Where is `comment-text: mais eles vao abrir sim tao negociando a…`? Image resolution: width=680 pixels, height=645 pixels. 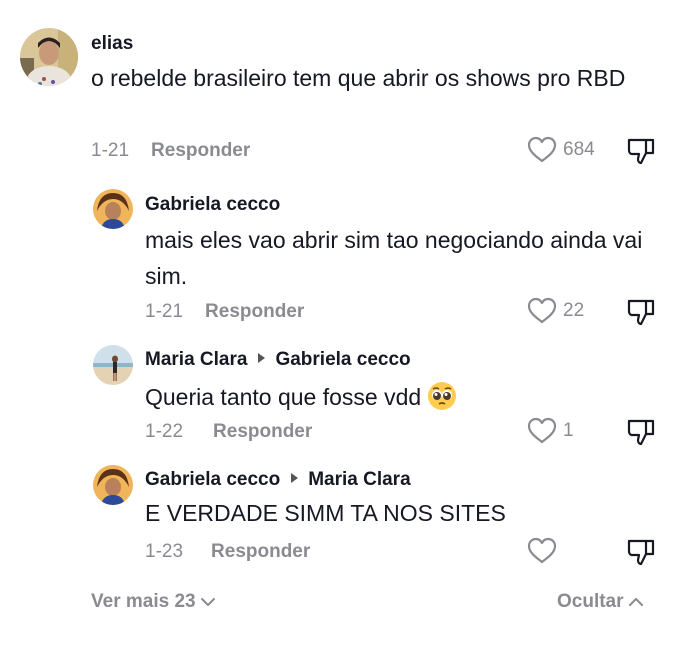 comment-text: mais eles vao abrir sim tao negociando a… is located at coordinates (394, 258).